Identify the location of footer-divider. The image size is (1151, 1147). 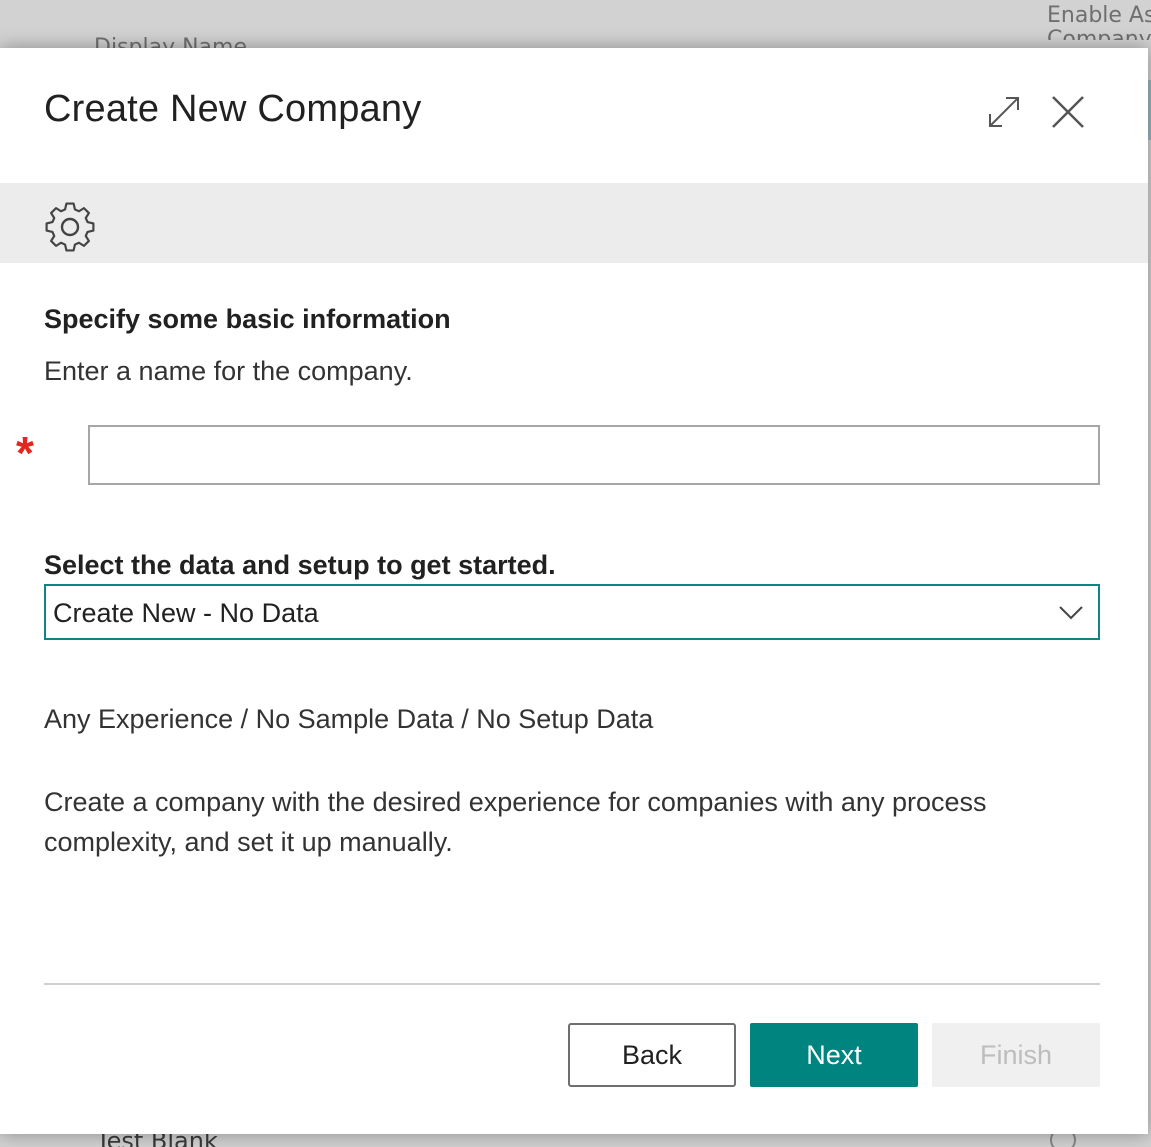
(572, 984).